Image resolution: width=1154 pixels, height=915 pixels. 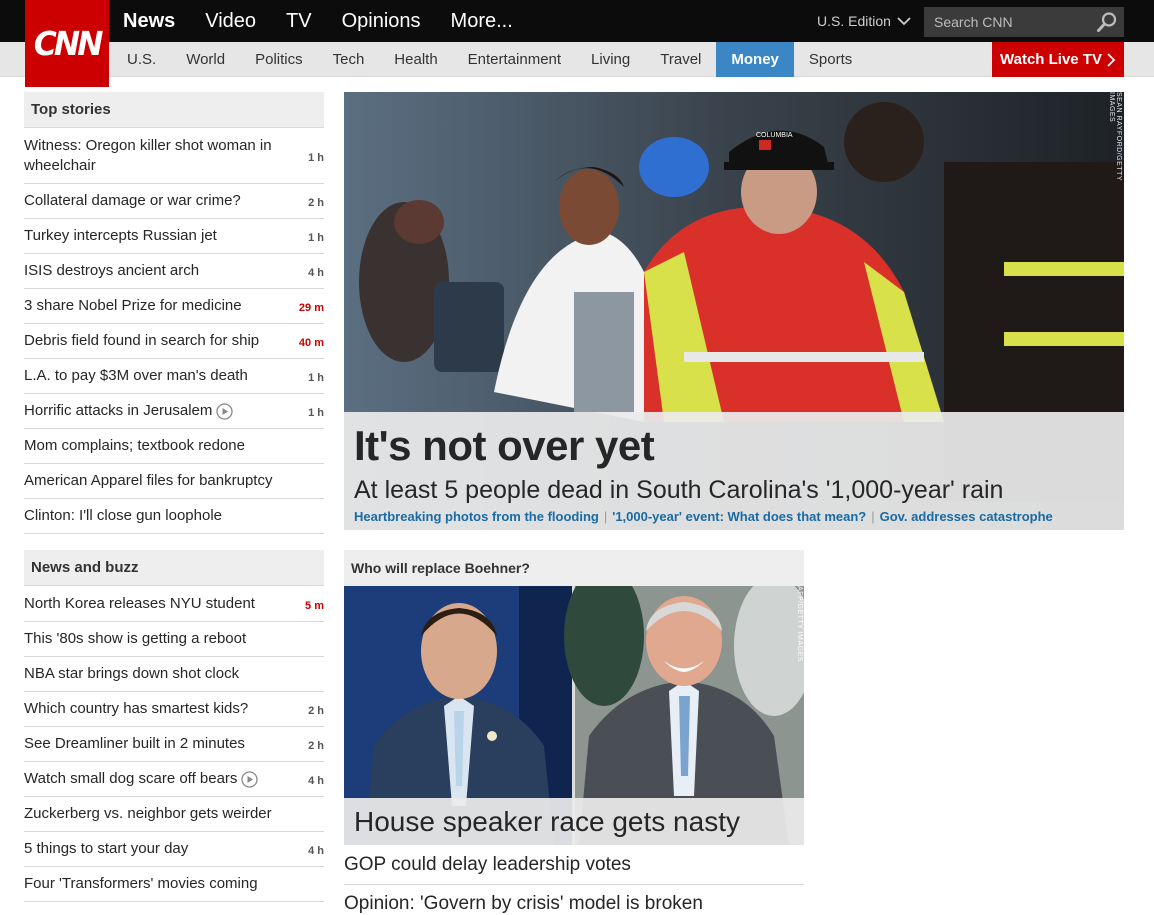 What do you see at coordinates (132, 201) in the screenshot?
I see `story-headline: Collateral damage or war crime?` at bounding box center [132, 201].